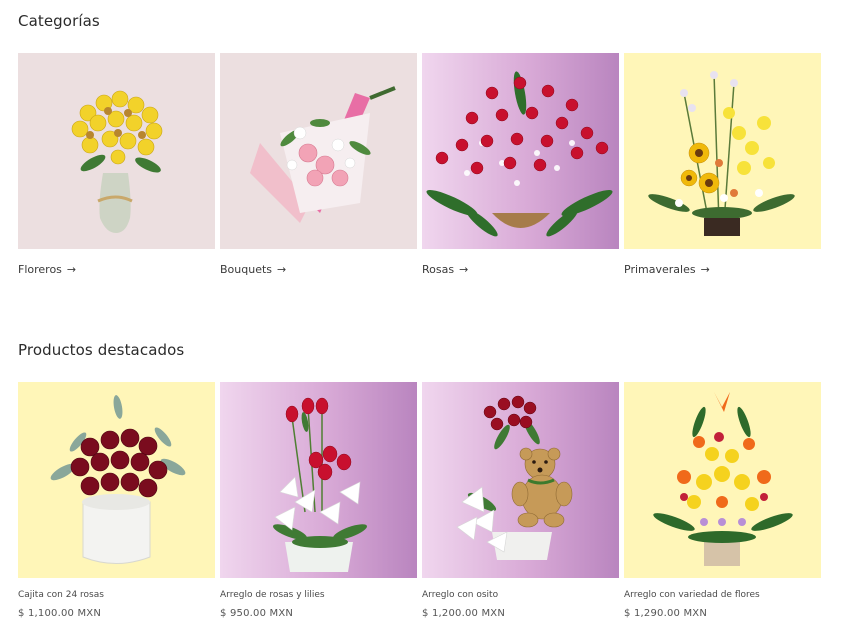 This screenshot has width=844, height=632. What do you see at coordinates (320, 484) in the screenshot?
I see `roses-lilies-image` at bounding box center [320, 484].